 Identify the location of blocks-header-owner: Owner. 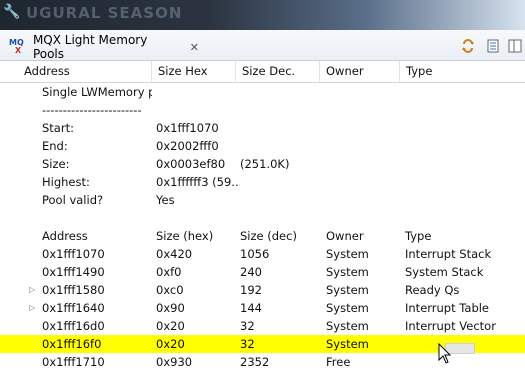
(345, 236).